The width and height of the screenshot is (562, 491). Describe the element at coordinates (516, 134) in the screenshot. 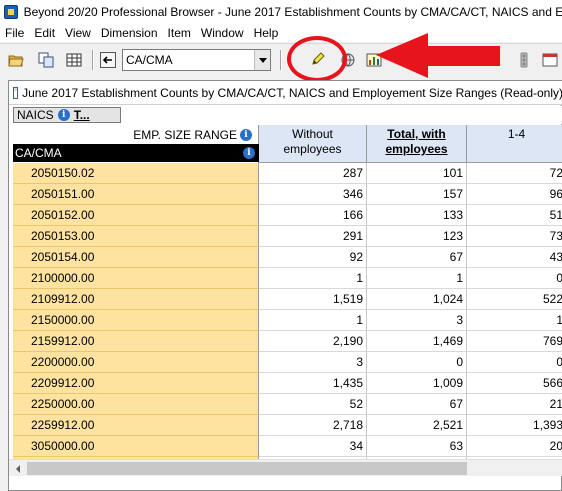

I see `column-header-line: 1-4` at that location.